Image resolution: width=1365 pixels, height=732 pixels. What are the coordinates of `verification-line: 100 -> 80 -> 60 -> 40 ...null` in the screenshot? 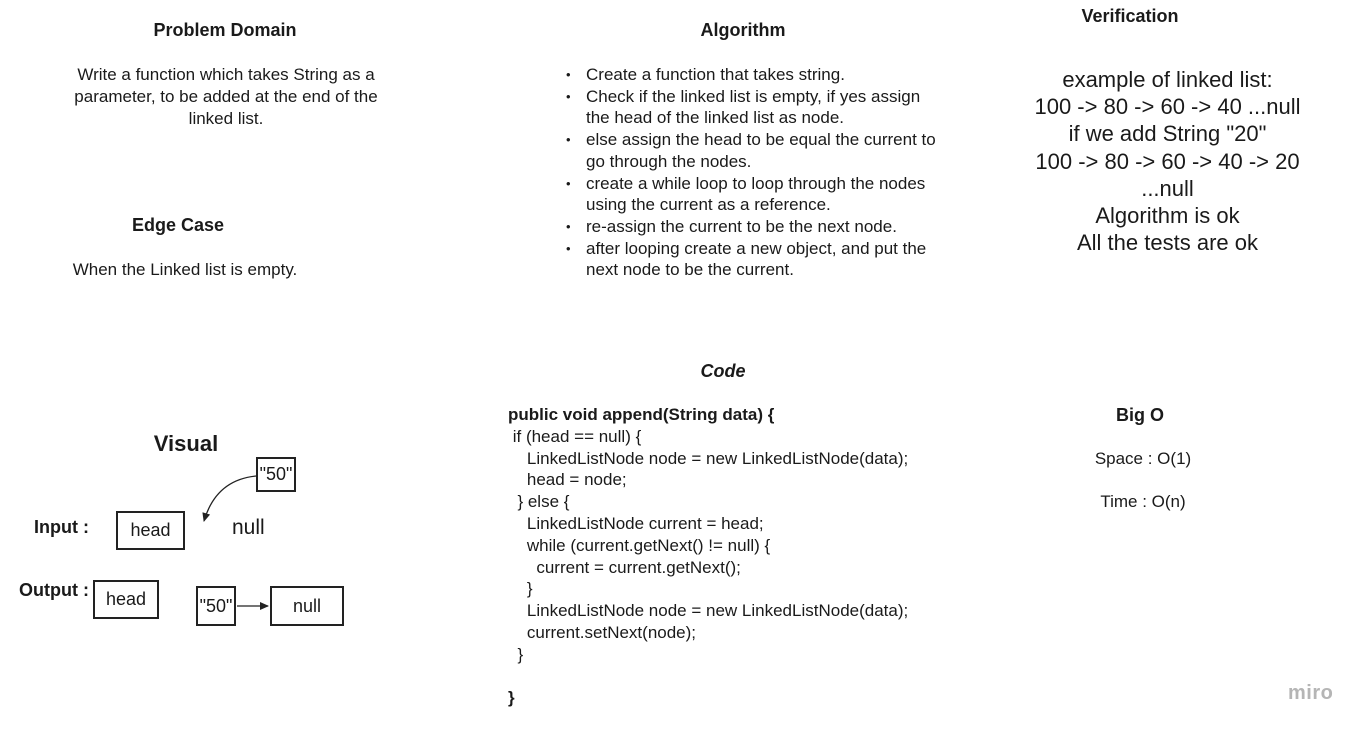 It's located at (1167, 107).